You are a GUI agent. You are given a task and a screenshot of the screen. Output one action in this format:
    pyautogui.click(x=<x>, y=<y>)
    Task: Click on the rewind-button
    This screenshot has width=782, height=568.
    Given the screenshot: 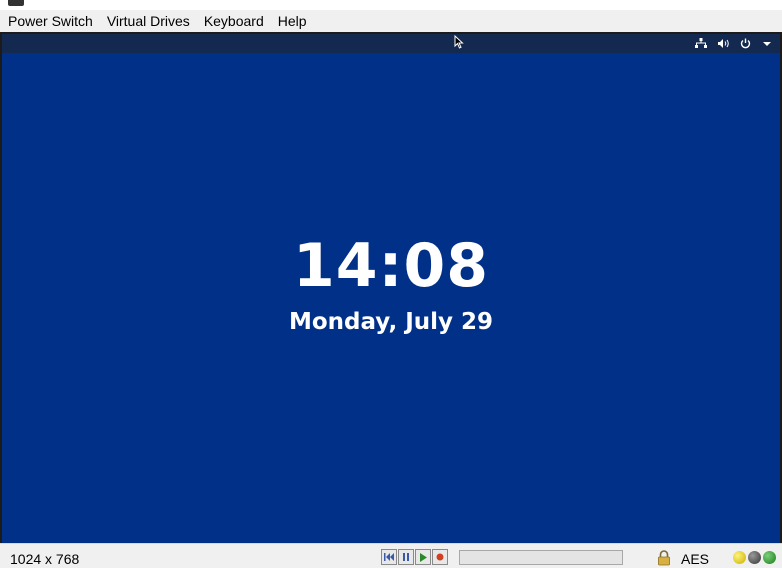 What is the action you would take?
    pyautogui.click(x=389, y=557)
    